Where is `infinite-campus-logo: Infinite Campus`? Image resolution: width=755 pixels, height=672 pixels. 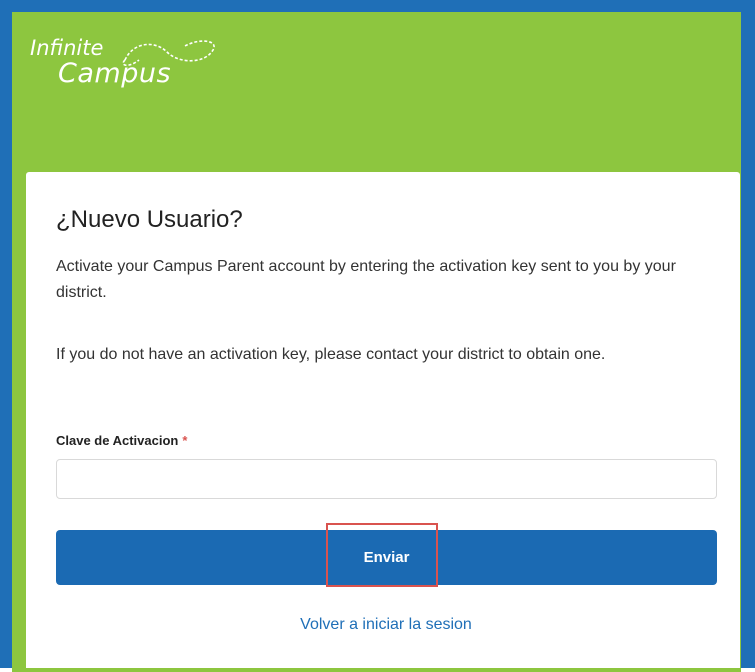
infinite-campus-logo: Infinite Campus is located at coordinates (140, 71).